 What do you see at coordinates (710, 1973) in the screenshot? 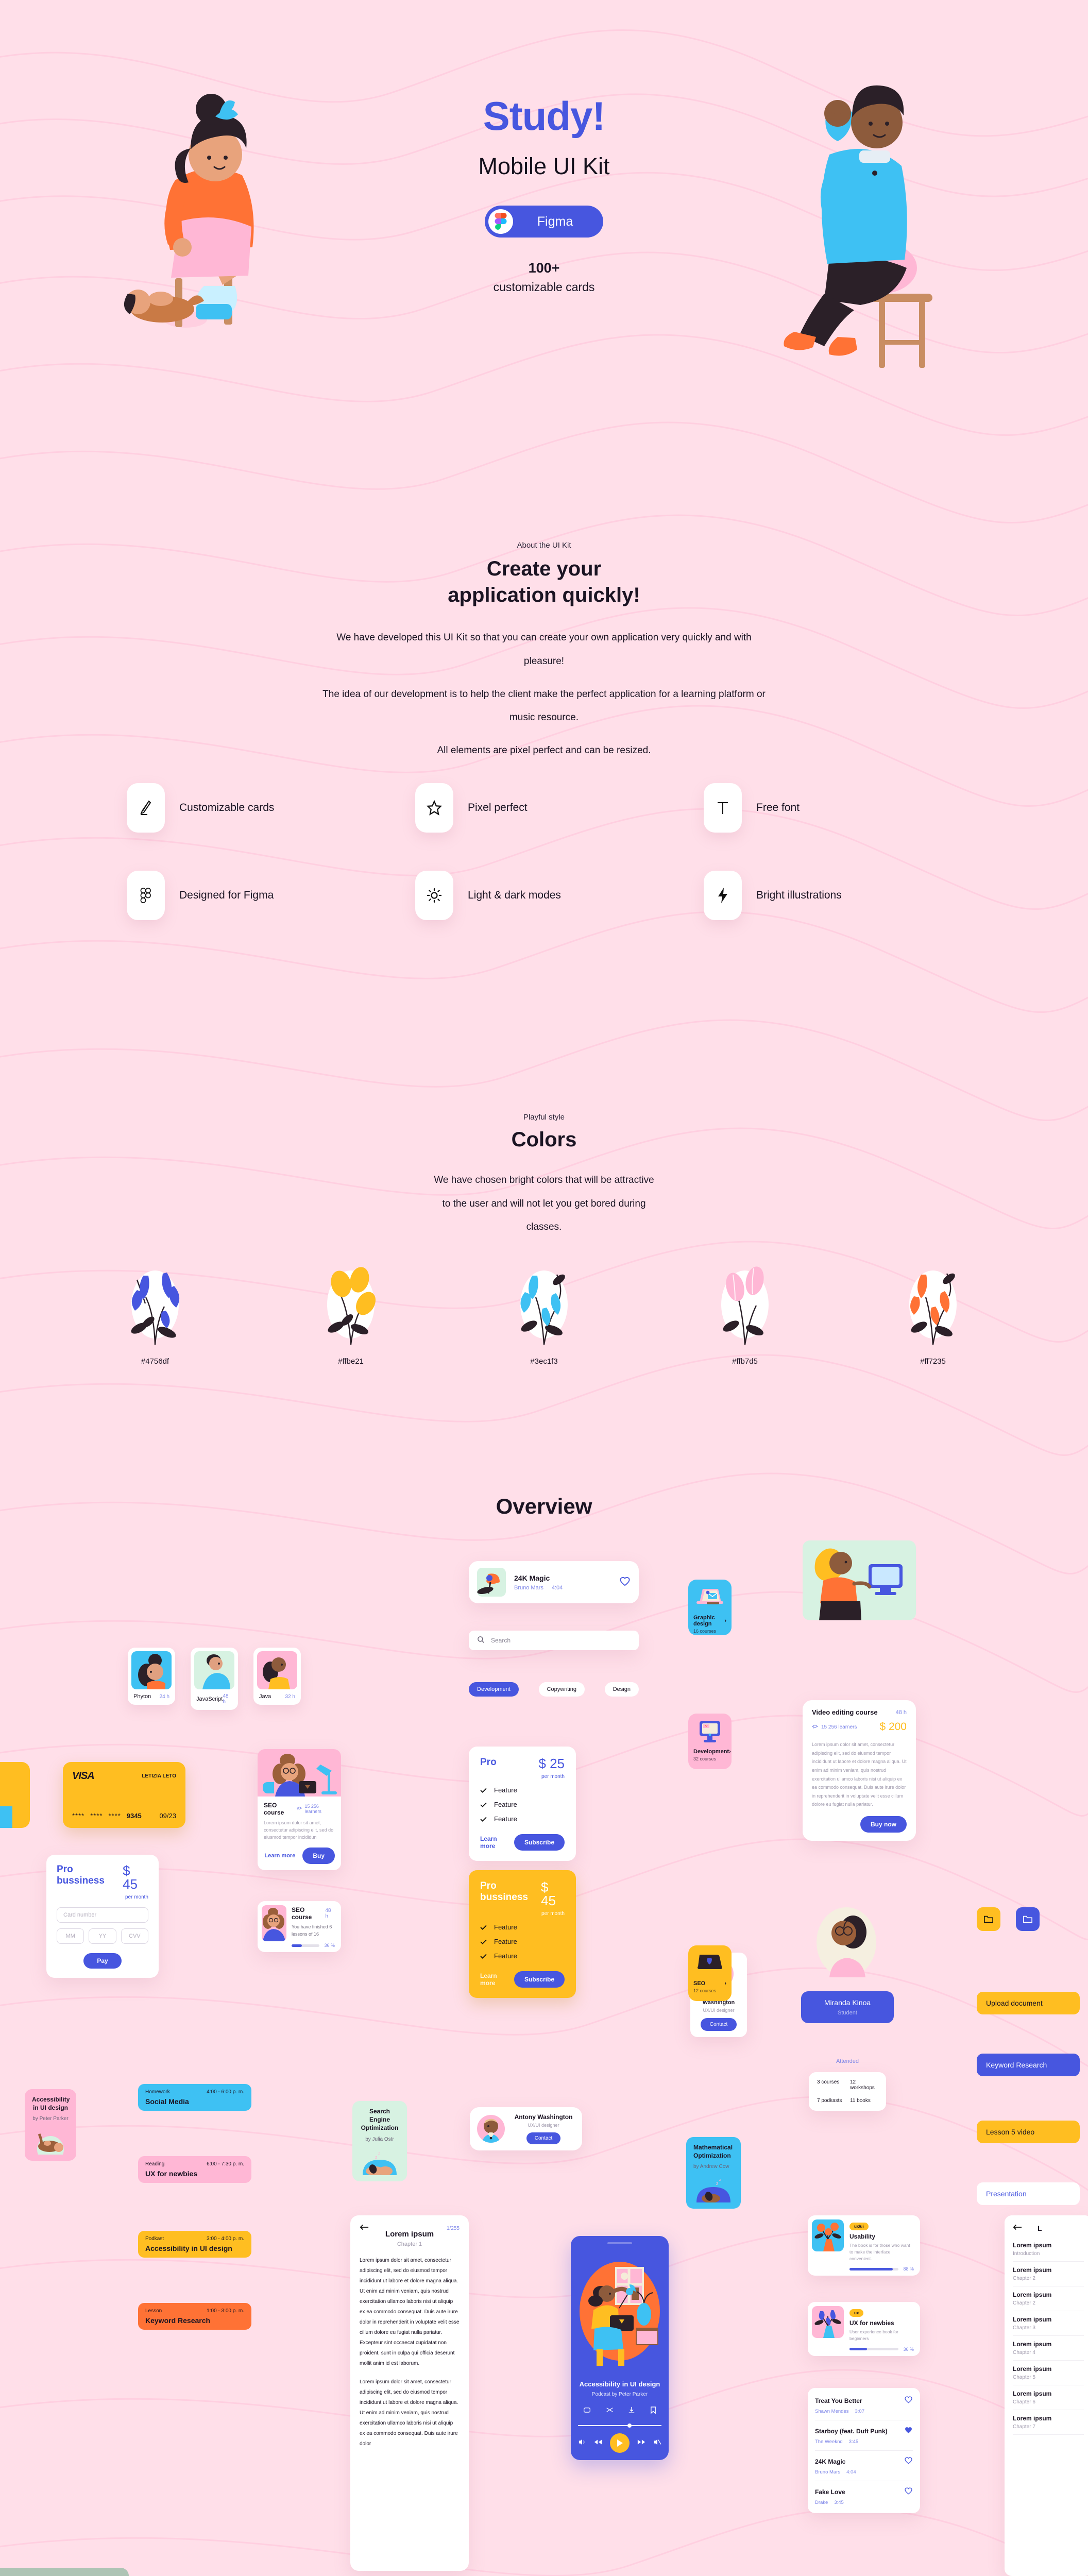
I see `category-card-seo: SEO › 12 courses` at bounding box center [710, 1973].